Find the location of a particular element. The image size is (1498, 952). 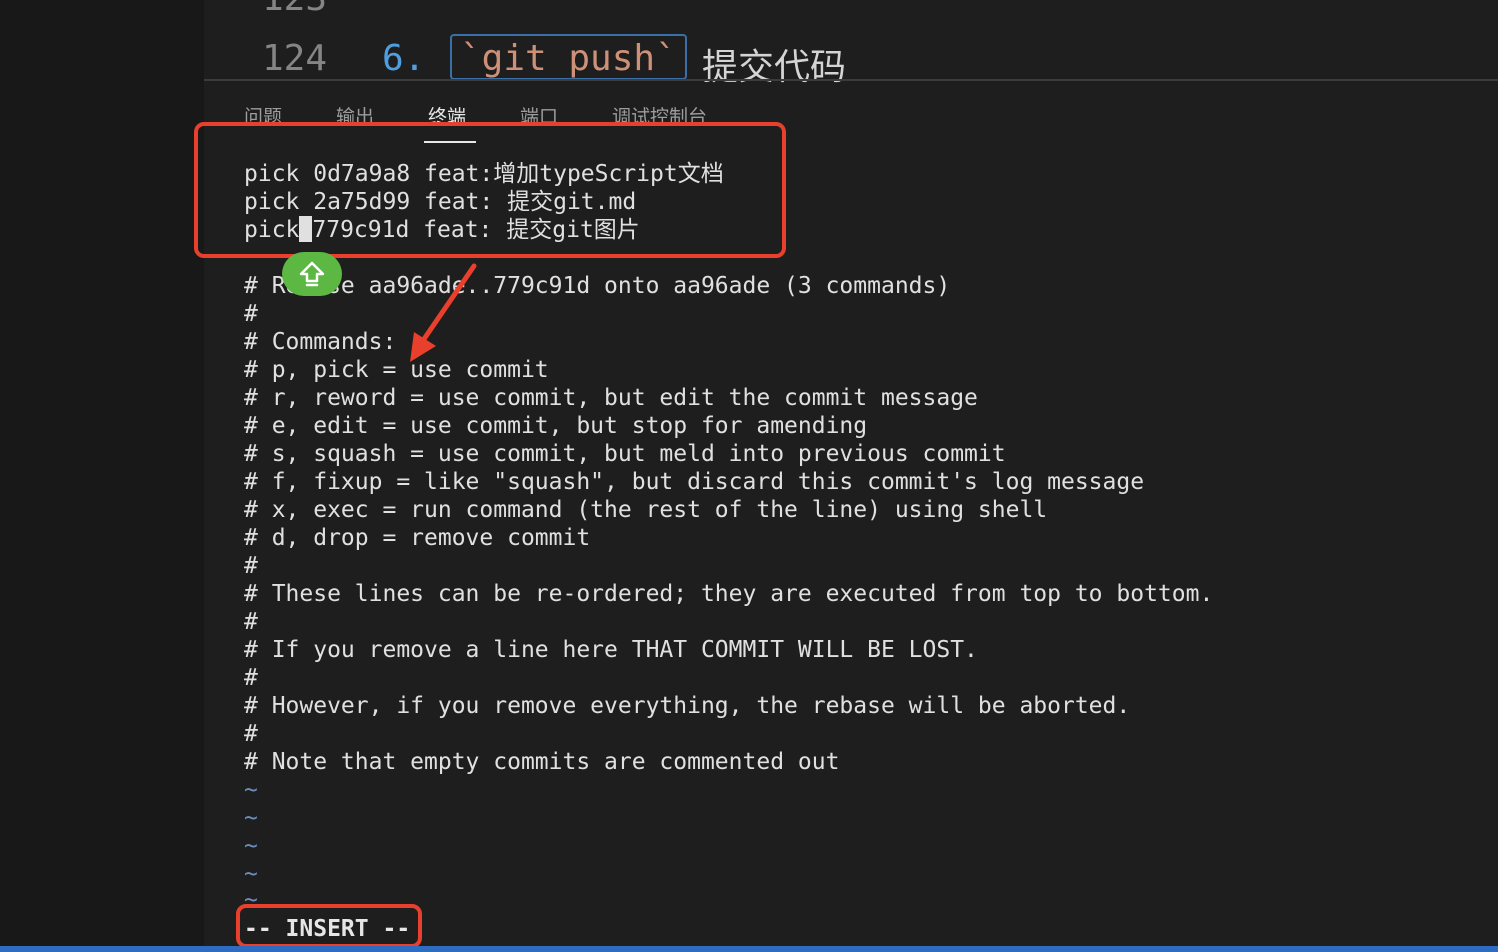

editor-line-123: 123 is located at coordinates (851, 13).